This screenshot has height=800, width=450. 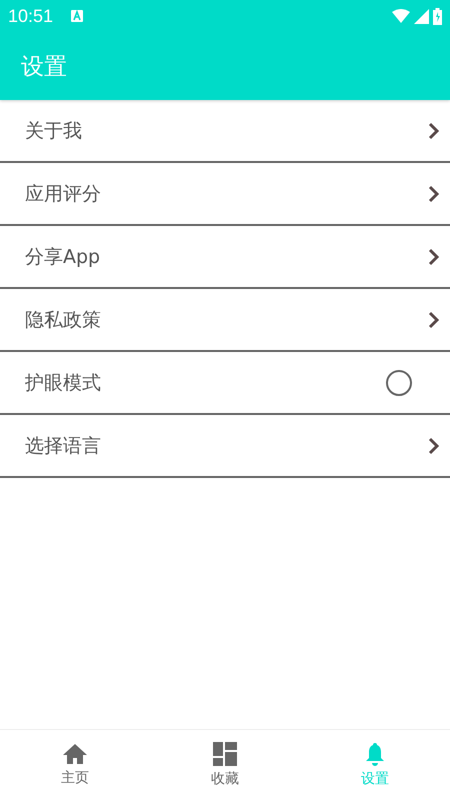 I want to click on settings-row: 分享App, so click(x=225, y=257).